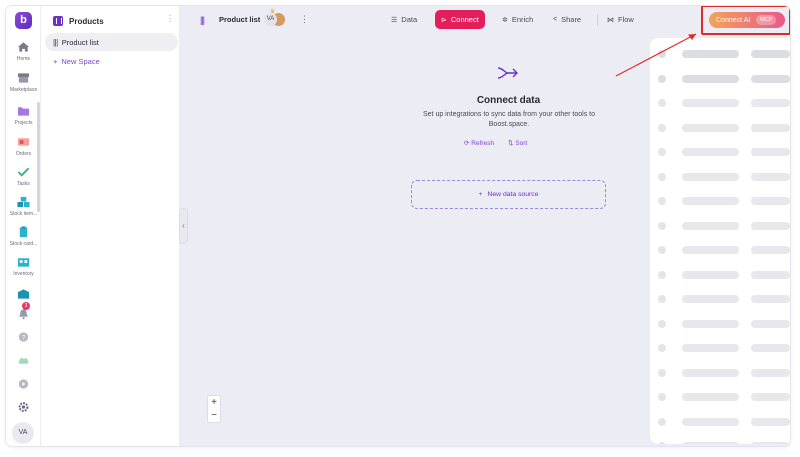 Image resolution: width=800 pixels, height=457 pixels. Describe the element at coordinates (274, 17) in the screenshot. I see `collaborators-avatars: VA ♛` at that location.